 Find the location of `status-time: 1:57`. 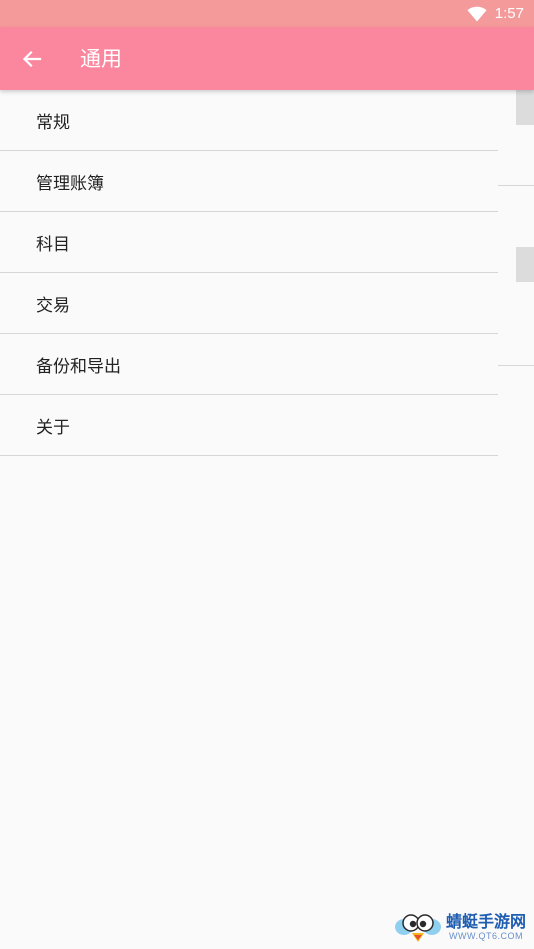

status-time: 1:57 is located at coordinates (509, 13).